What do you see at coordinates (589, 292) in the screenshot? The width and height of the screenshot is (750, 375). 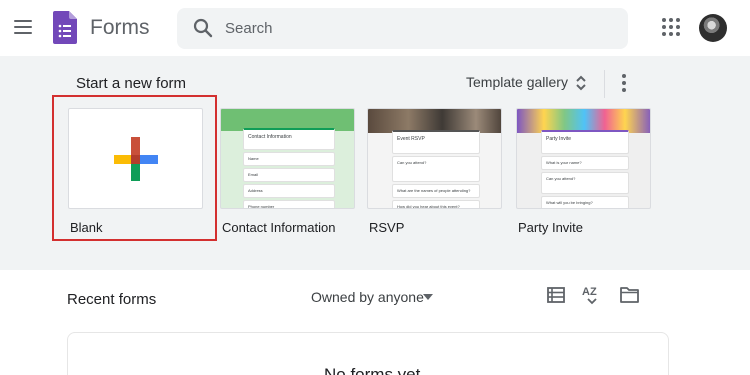 I see `sort-label: AZ` at bounding box center [589, 292].